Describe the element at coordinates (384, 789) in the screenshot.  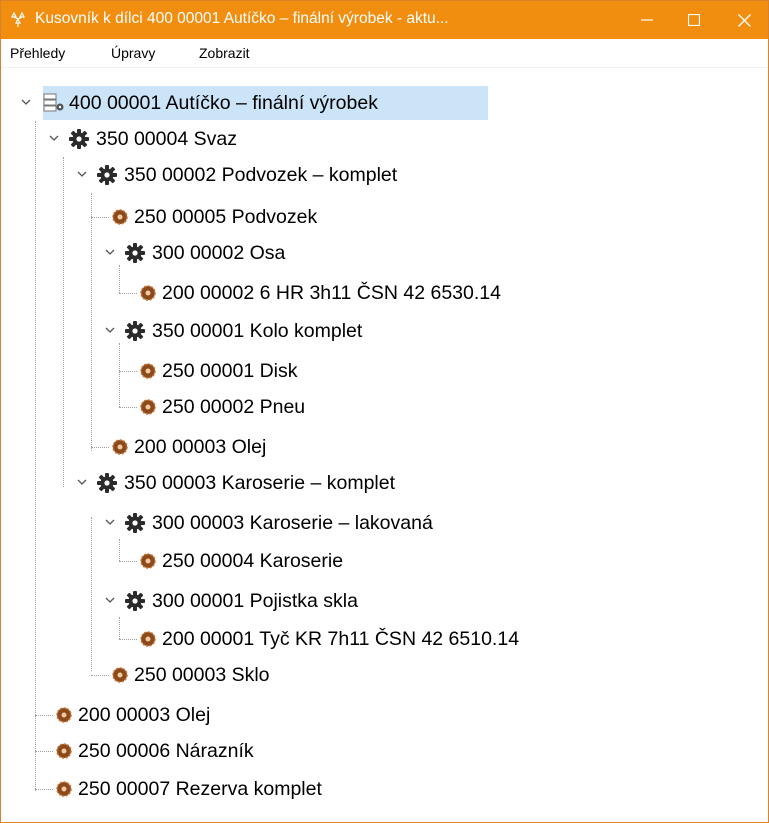
I see `tree-node: 250 00007 Rezerva komplet` at that location.